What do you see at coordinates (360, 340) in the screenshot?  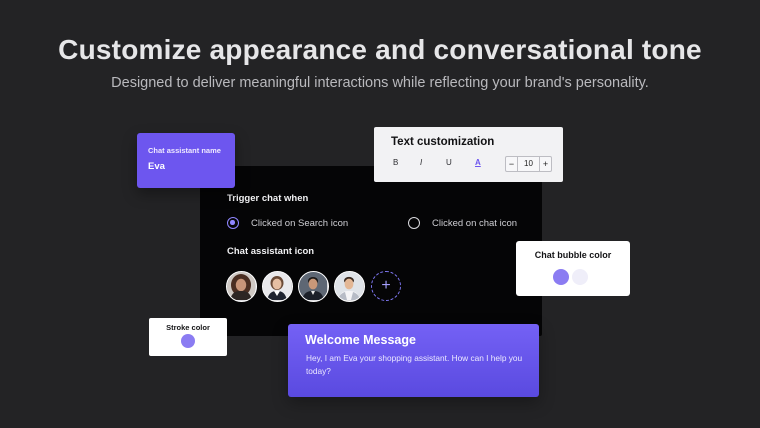 I see `welcome-message-title: Welcome Message` at bounding box center [360, 340].